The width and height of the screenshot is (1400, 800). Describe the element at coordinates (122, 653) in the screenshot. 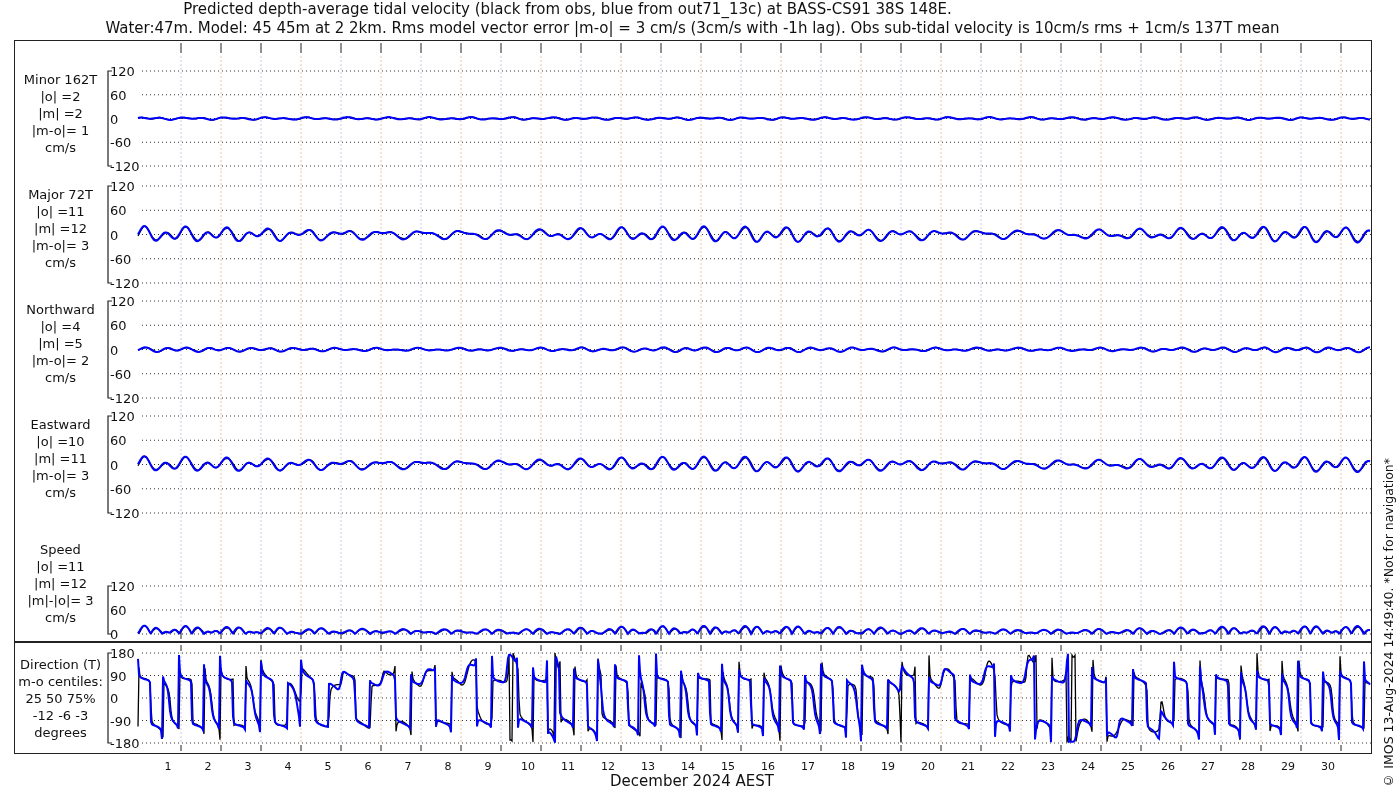

I see `axis-tick-label: 180` at that location.